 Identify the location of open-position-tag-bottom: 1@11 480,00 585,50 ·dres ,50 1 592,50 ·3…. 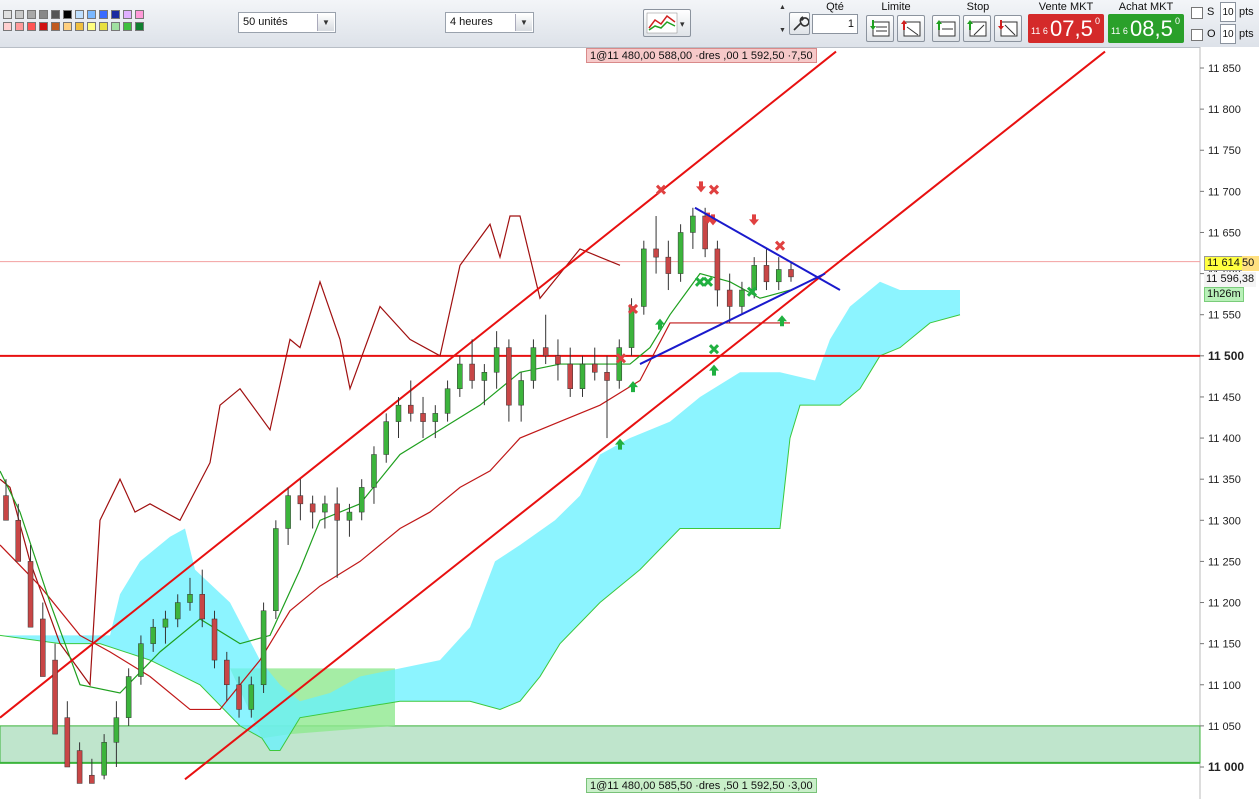
(701, 785).